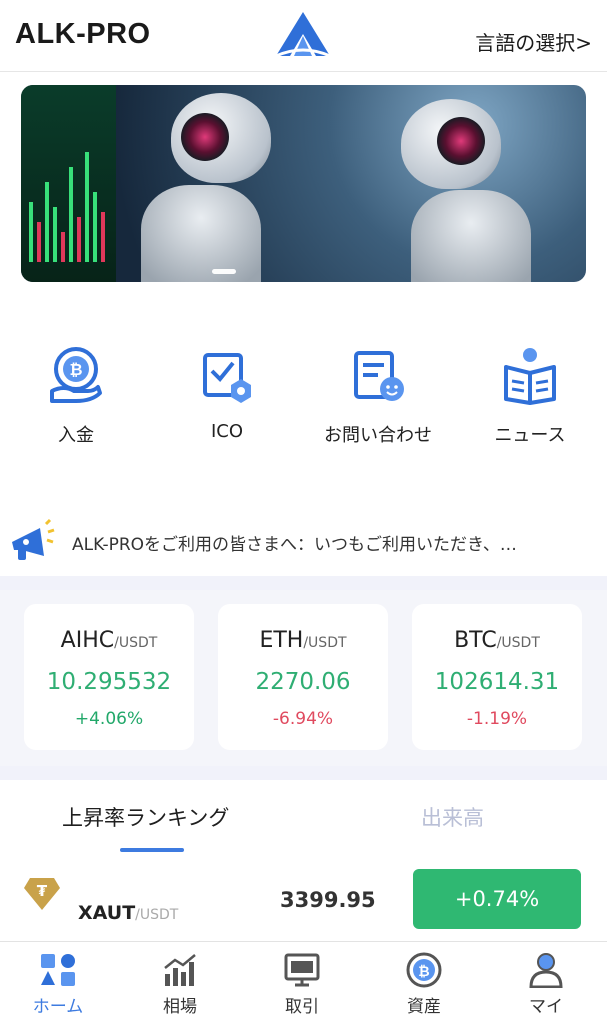  Describe the element at coordinates (424, 1007) in the screenshot. I see `nav-label: 資産` at that location.